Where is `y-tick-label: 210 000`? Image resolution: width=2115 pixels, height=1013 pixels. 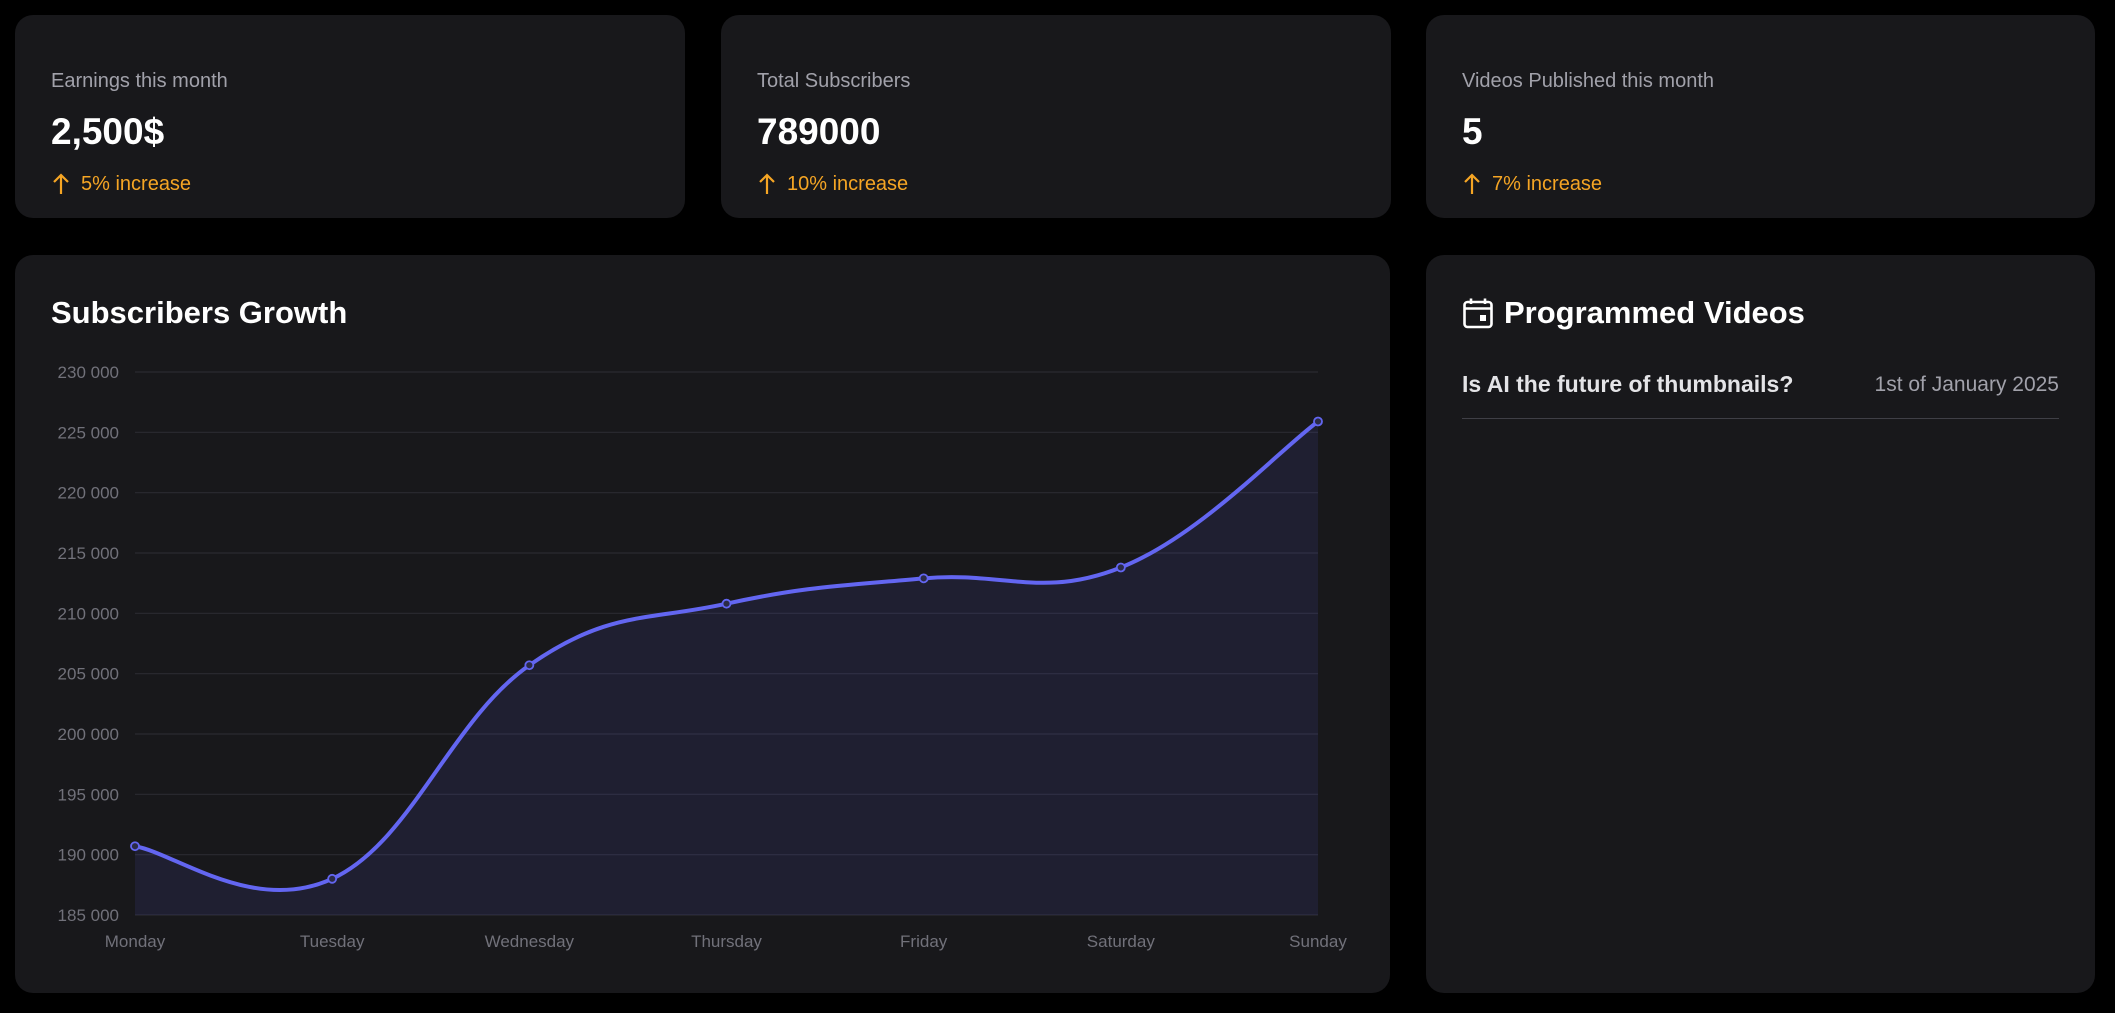 y-tick-label: 210 000 is located at coordinates (88, 613).